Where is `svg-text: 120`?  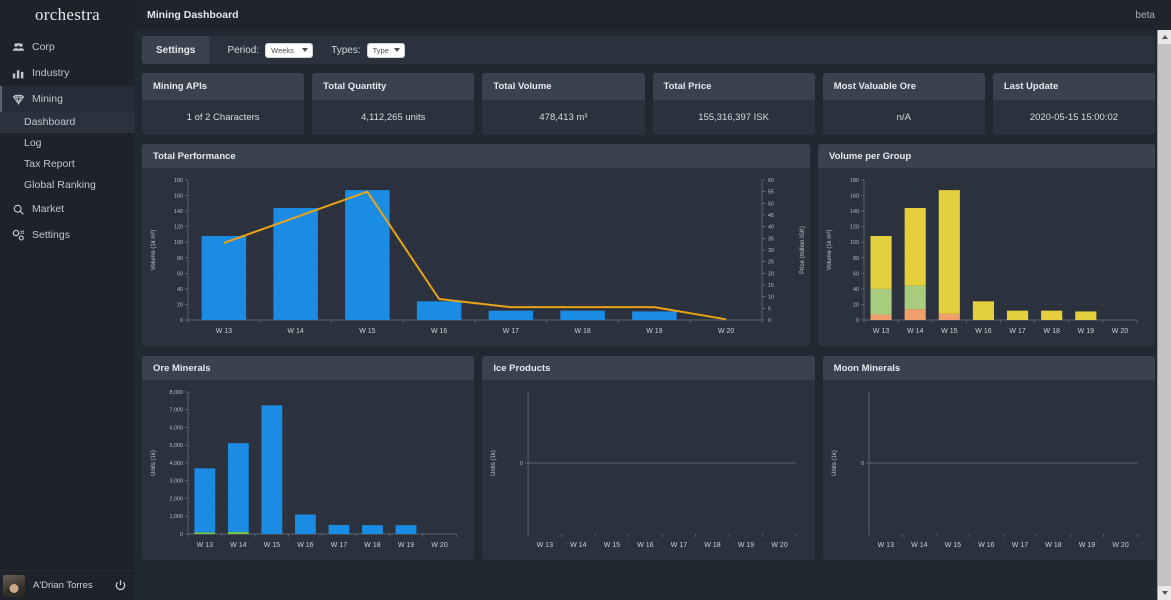 svg-text: 120 is located at coordinates (854, 228).